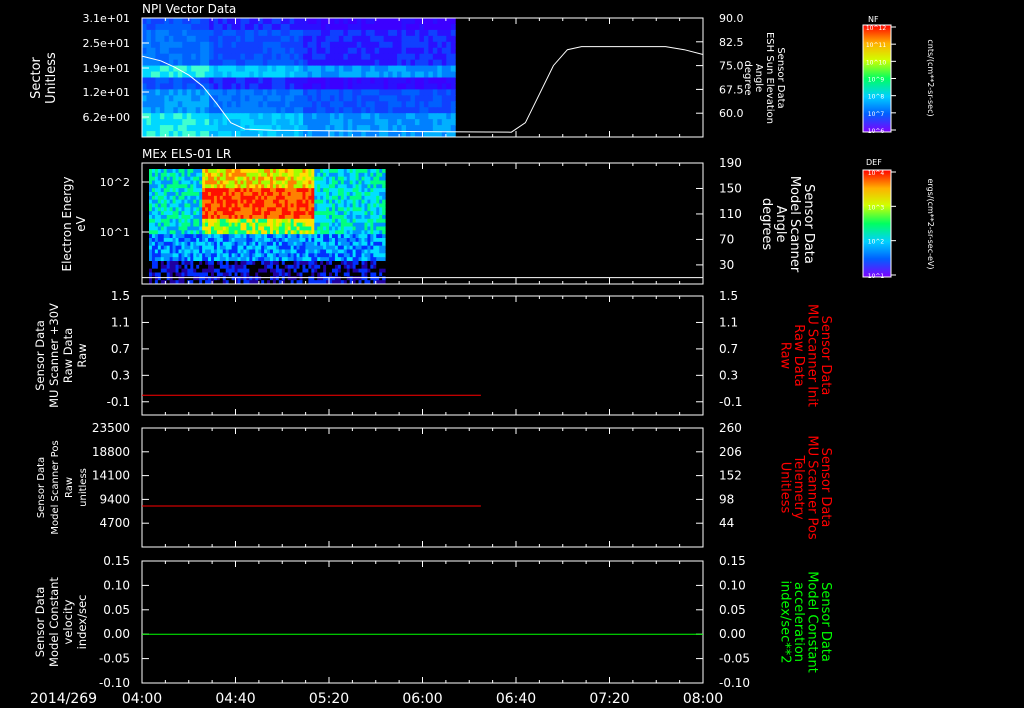 This screenshot has width=1024, height=708. I want to click on y-tick-label: 110, so click(730, 214).